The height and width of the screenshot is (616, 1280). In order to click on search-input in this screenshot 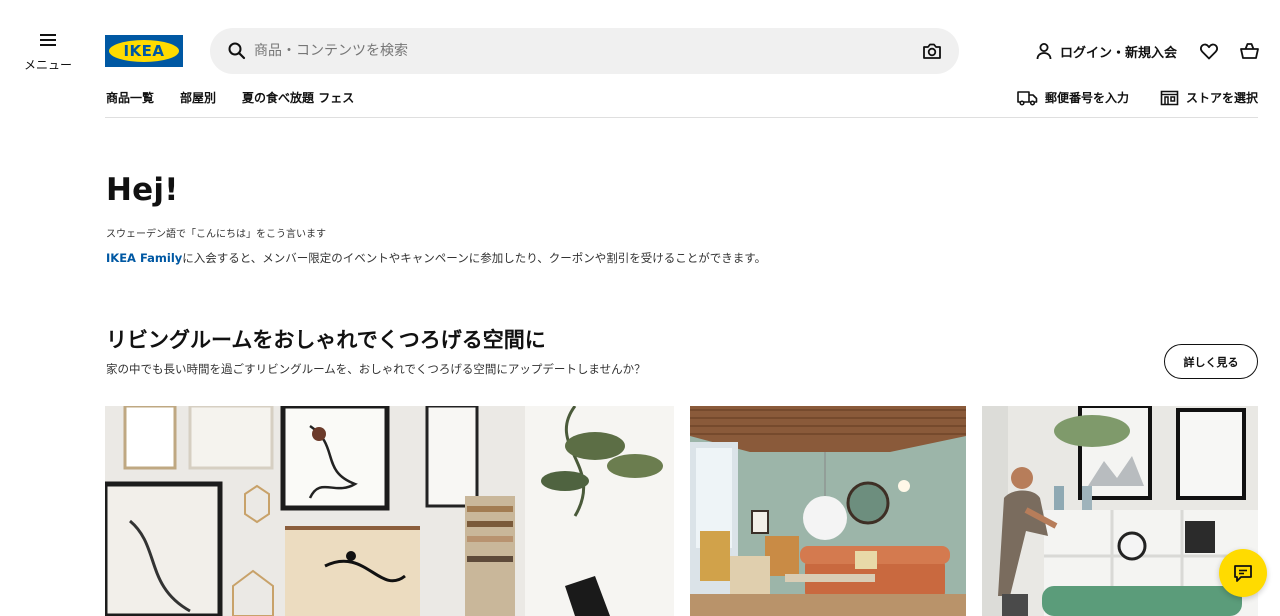, I will do `click(579, 51)`.